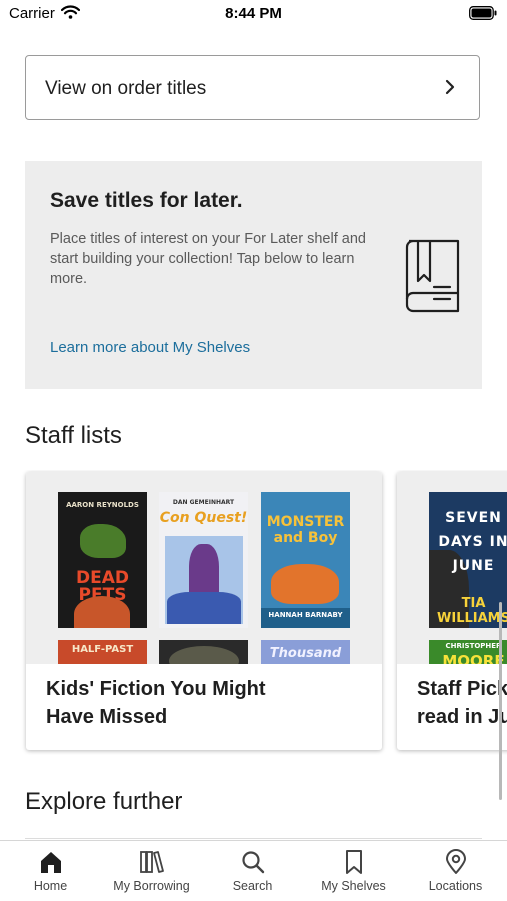  I want to click on staff-list-title-line1: Kids' Fiction You Might, so click(156, 689).